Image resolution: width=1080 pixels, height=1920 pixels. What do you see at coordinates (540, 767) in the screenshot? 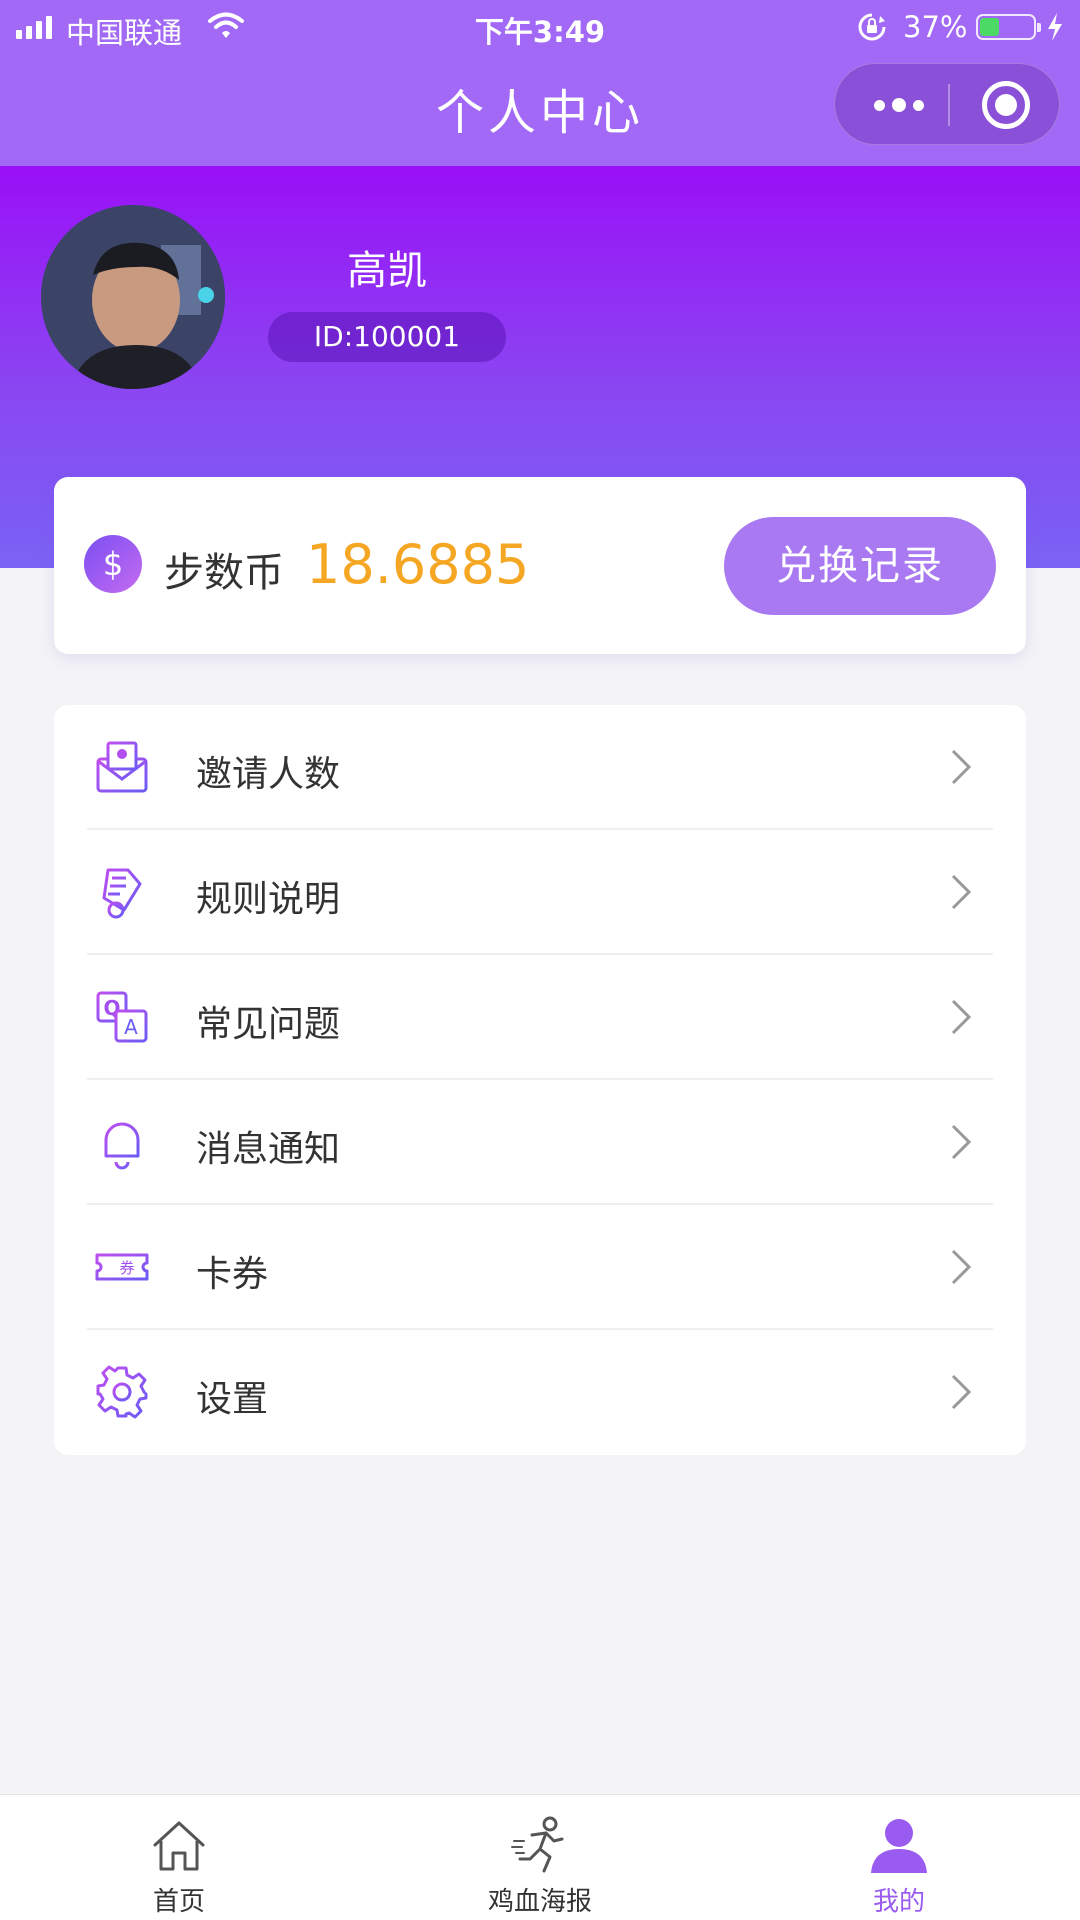
I see `menu-item-invite: 邀请人数` at bounding box center [540, 767].